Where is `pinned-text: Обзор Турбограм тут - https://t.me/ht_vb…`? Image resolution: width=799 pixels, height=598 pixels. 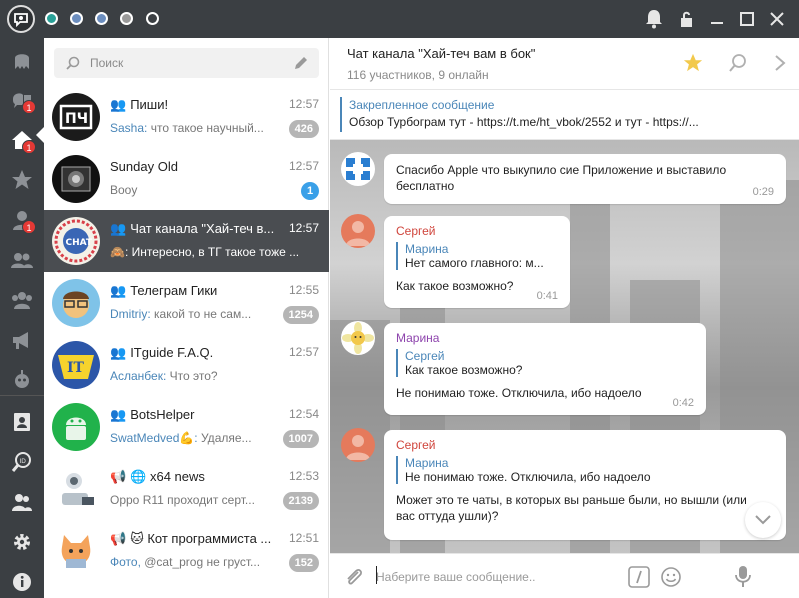
pinned-text: Обзор Турбограм тут - https://t.me/ht_vb… is located at coordinates (524, 122).